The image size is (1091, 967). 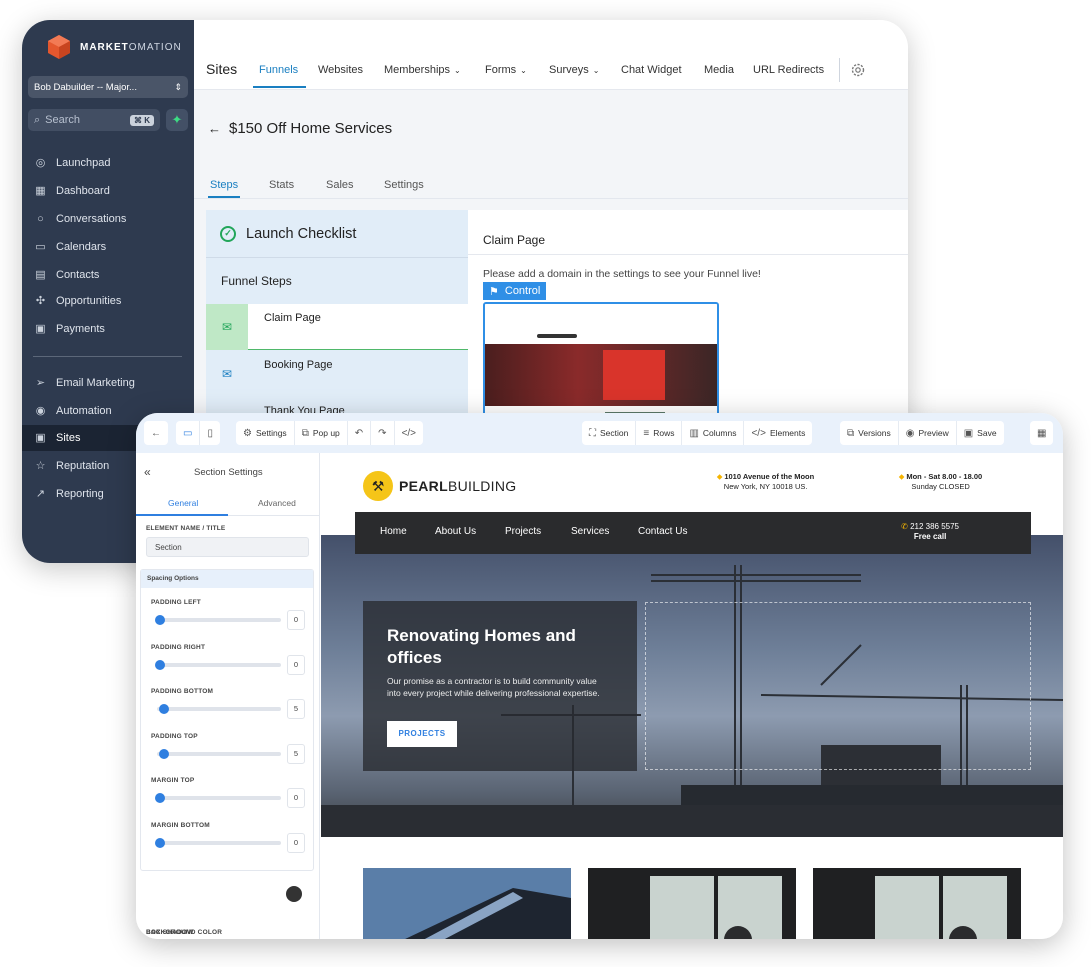 I want to click on site-nav-contact: Contact Us, so click(x=662, y=531).